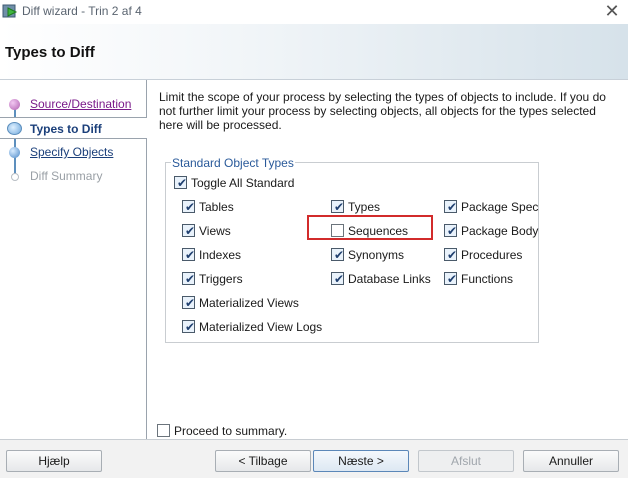 The width and height of the screenshot is (628, 478). What do you see at coordinates (376, 255) in the screenshot?
I see `checkbox-label: Synonyms` at bounding box center [376, 255].